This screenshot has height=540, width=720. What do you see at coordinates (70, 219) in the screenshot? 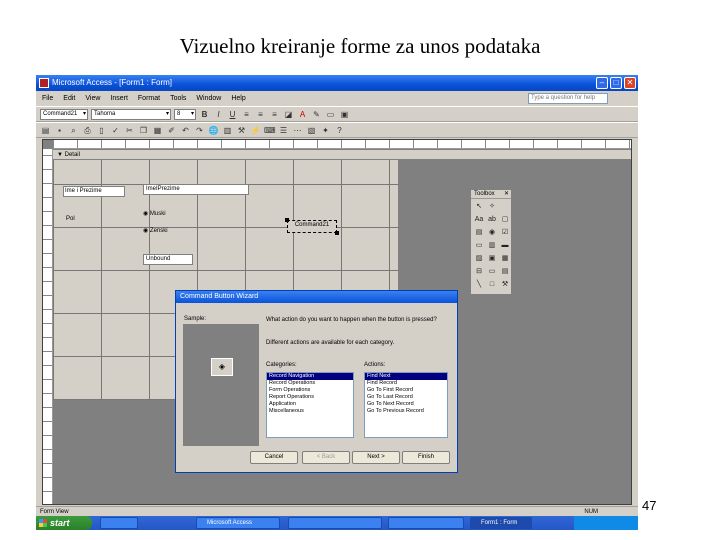
I see `option-group-label: Pol` at bounding box center [70, 219].